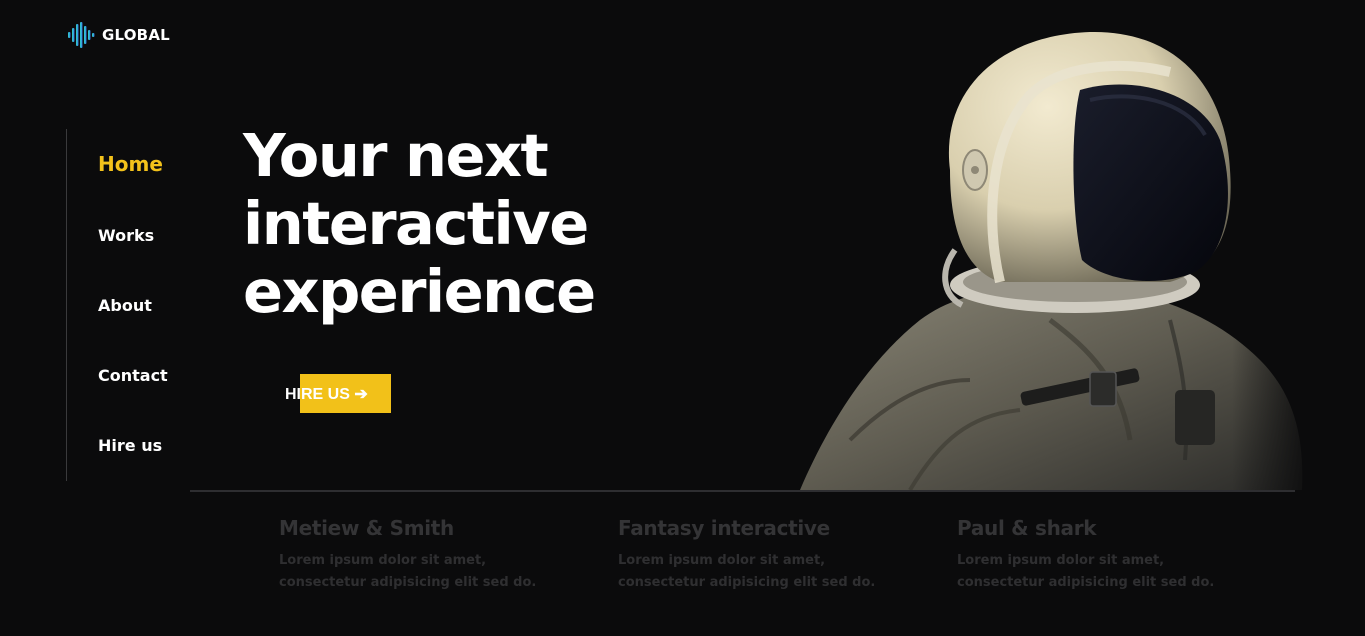 This screenshot has width=1365, height=636. What do you see at coordinates (130, 445) in the screenshot?
I see `nav-item-hire-us: Hire us` at bounding box center [130, 445].